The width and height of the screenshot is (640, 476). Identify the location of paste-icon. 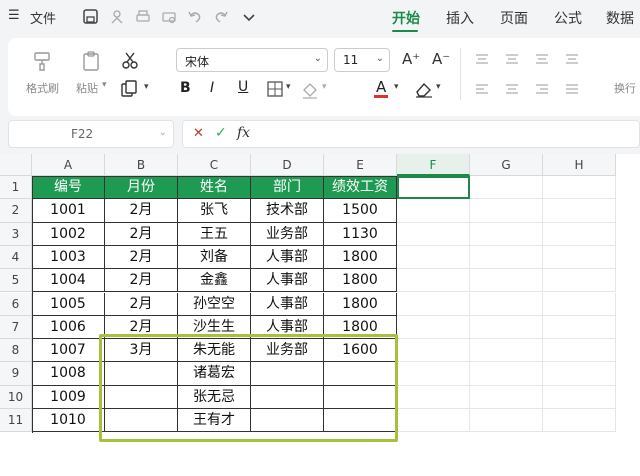
(91, 61).